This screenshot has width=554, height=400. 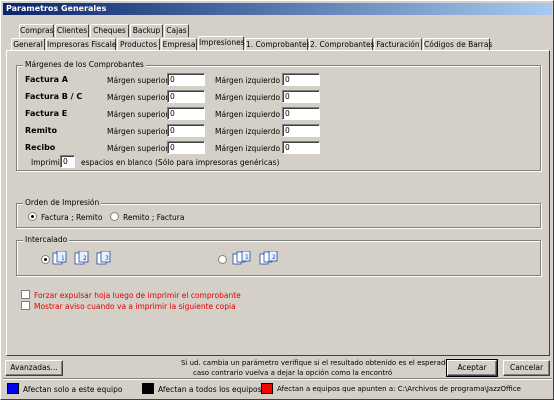 I want to click on print-prefix-label: Imprimir, so click(x=47, y=162).